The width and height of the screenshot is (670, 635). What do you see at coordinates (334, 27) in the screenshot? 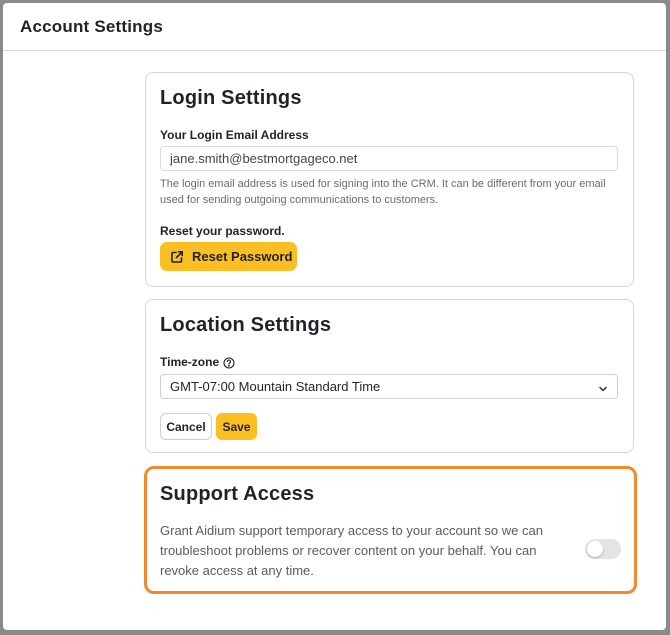
I see `header-bar: Account Settings` at bounding box center [334, 27].